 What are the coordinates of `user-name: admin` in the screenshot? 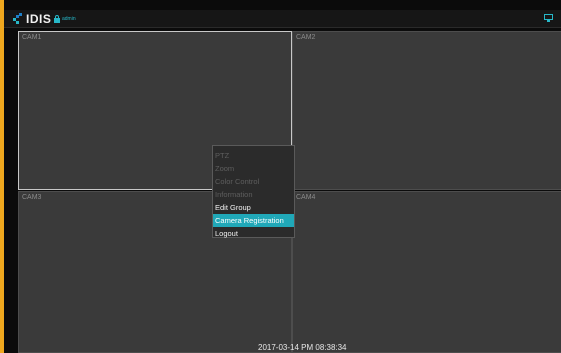 It's located at (69, 19).